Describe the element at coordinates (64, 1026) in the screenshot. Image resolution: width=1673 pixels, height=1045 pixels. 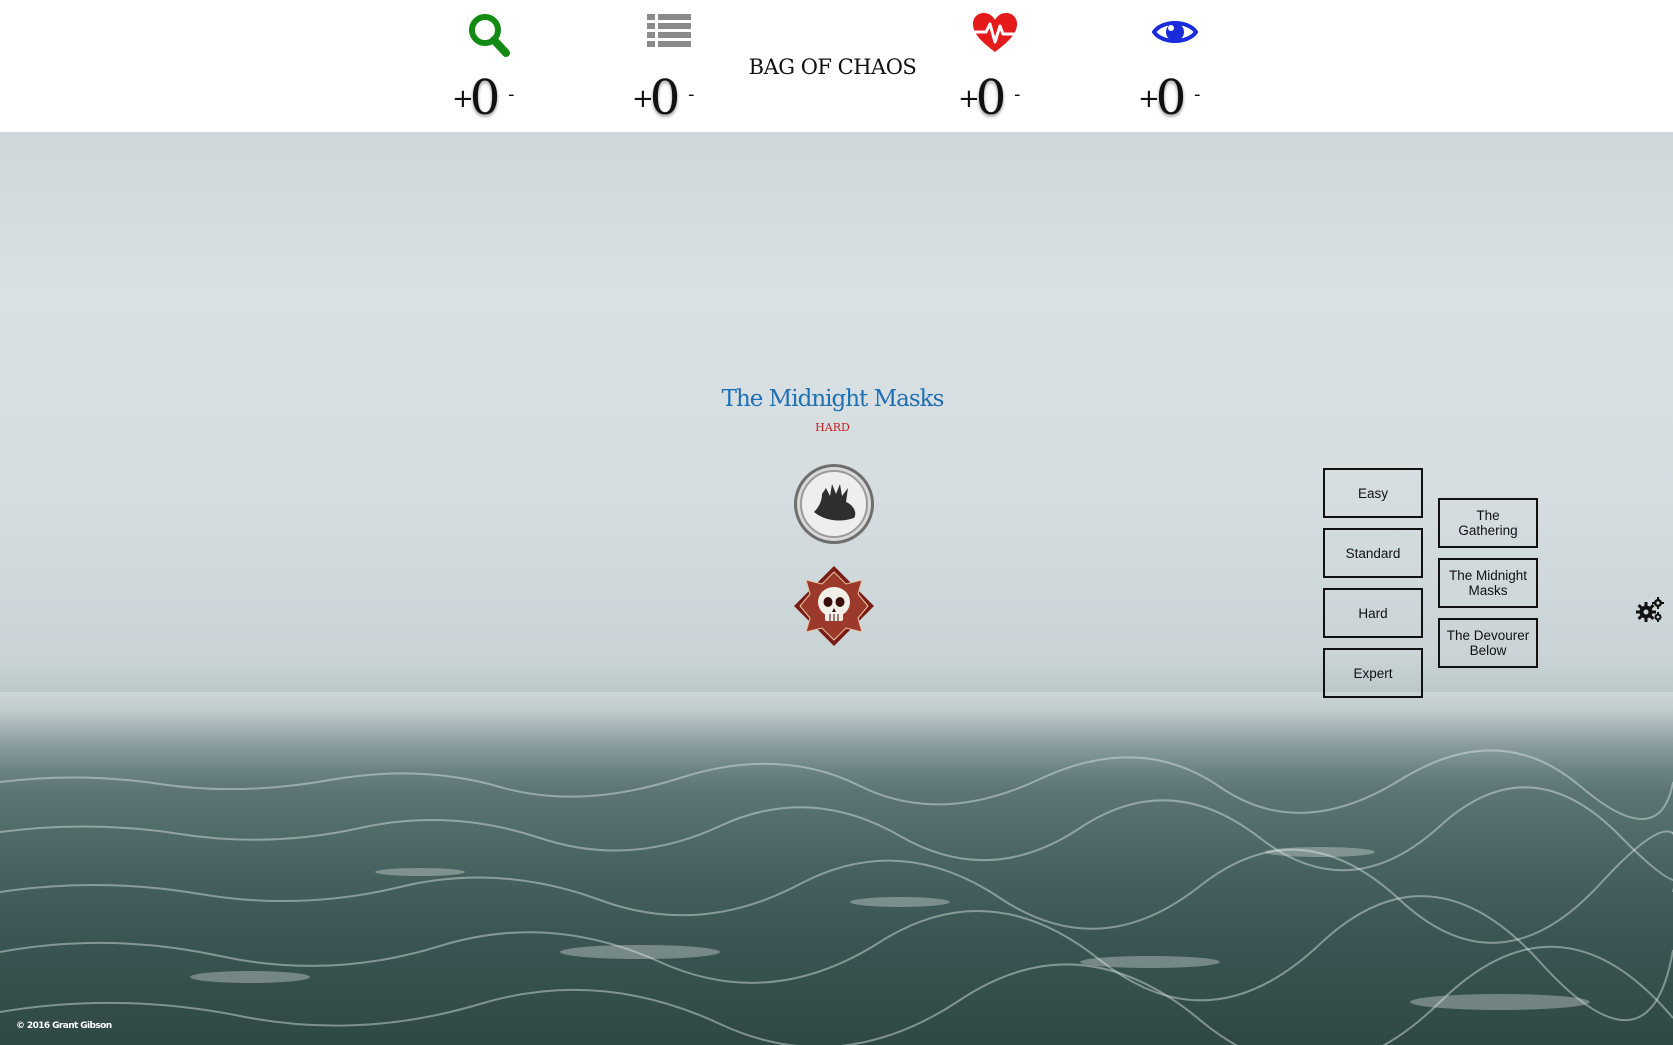
I see `copyright-text: © 2016 Grant Gibson` at that location.